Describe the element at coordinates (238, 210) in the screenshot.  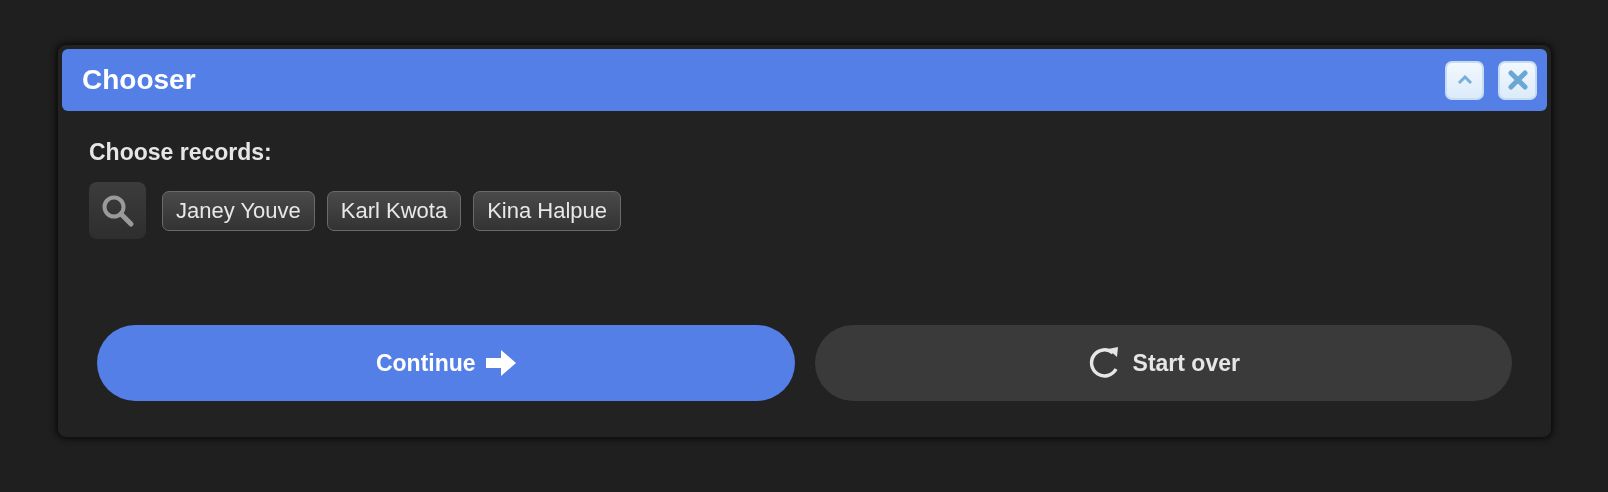
I see `record-chip: Janey Youve` at that location.